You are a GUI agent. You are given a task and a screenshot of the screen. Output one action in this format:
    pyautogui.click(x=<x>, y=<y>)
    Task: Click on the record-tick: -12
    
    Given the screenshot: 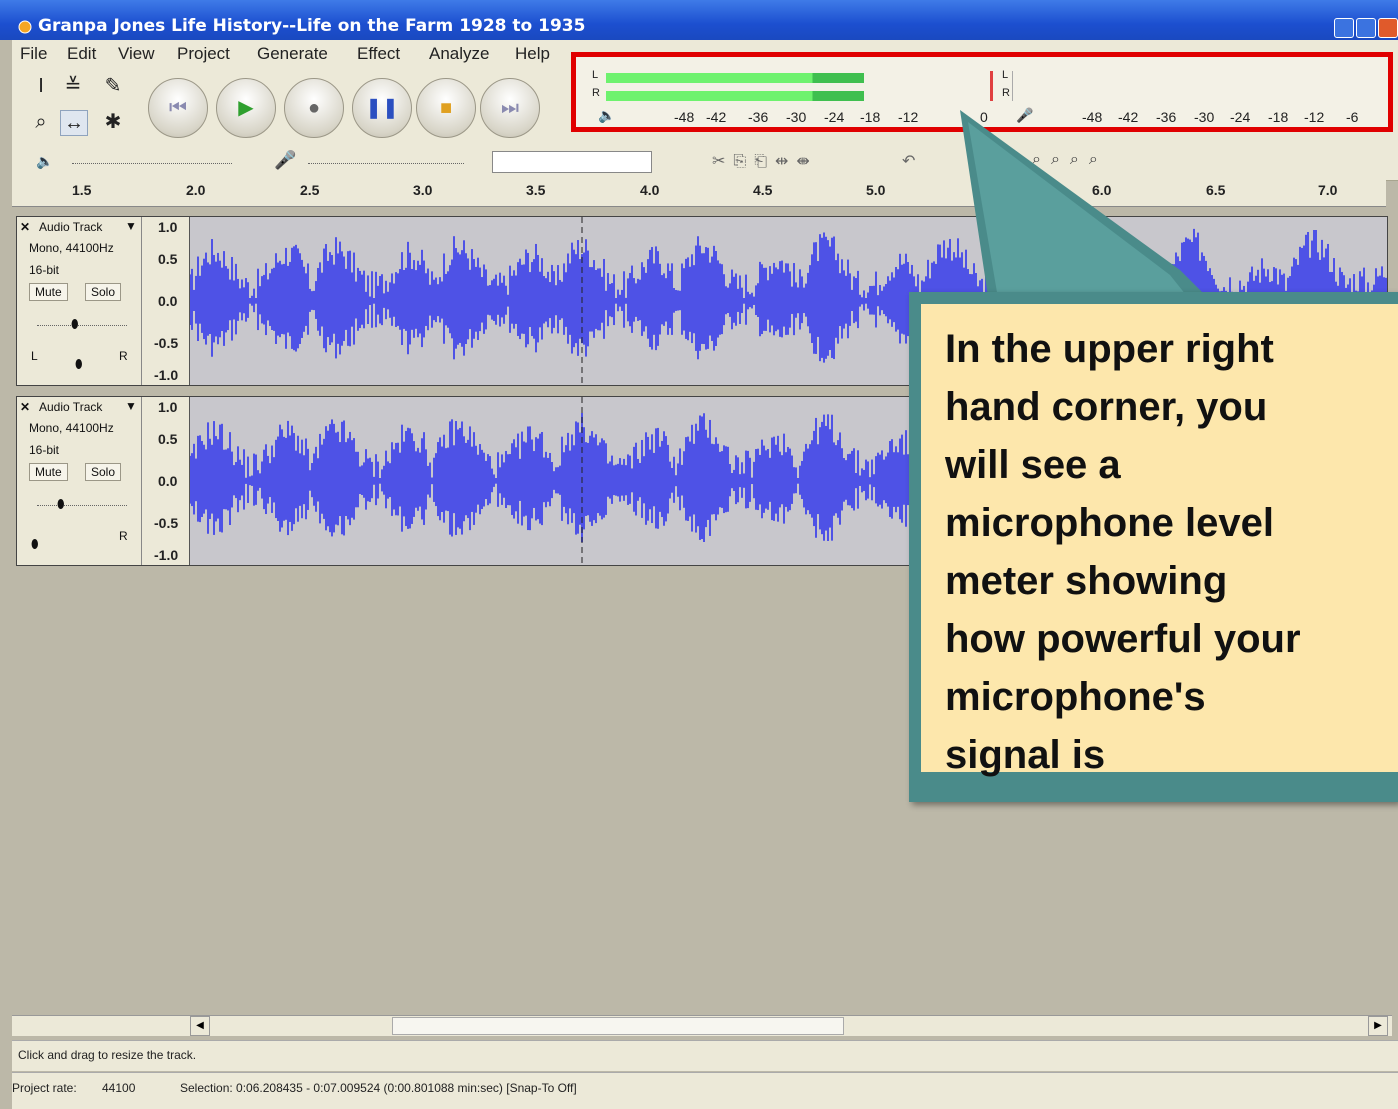 What is the action you would take?
    pyautogui.click(x=1314, y=117)
    